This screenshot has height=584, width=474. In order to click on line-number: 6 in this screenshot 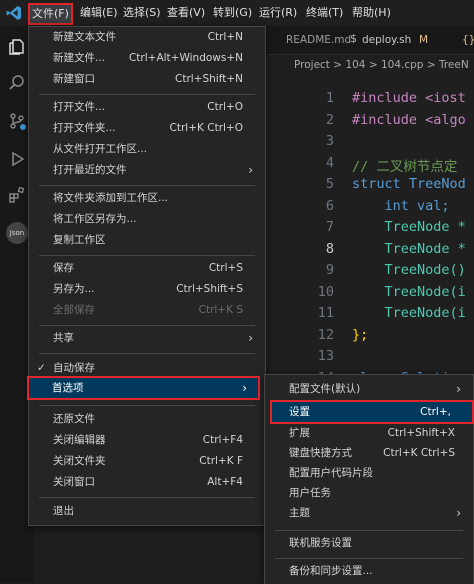, I will do `click(329, 205)`.